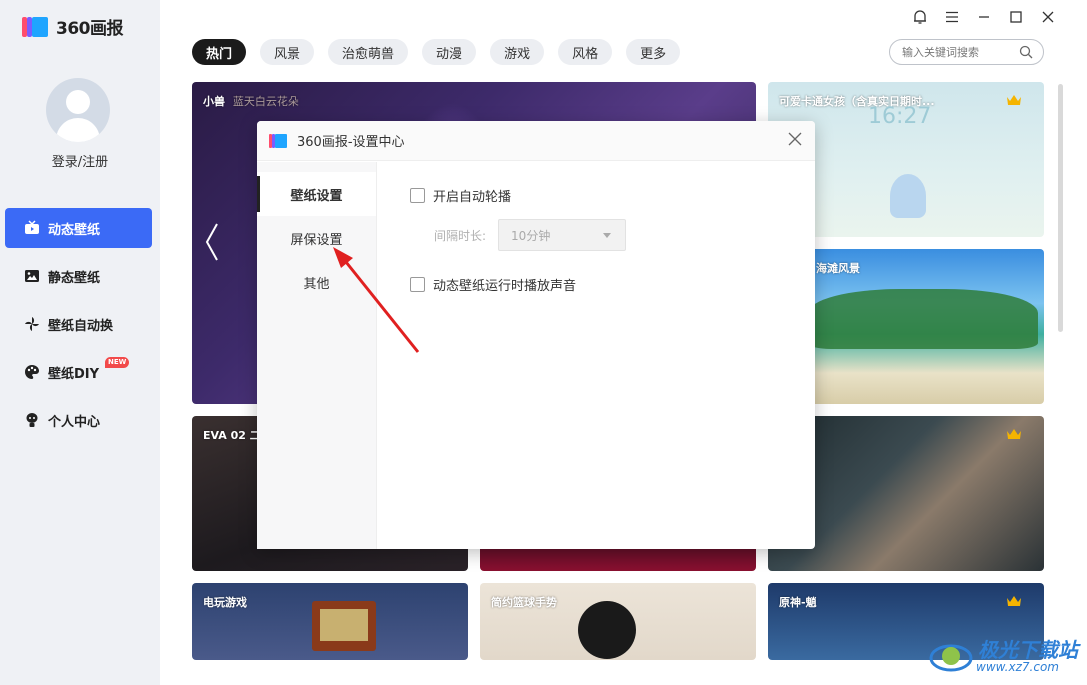 The image size is (1087, 685). What do you see at coordinates (518, 195) in the screenshot?
I see `auto-rotate-option: 开启自动轮播` at bounding box center [518, 195].